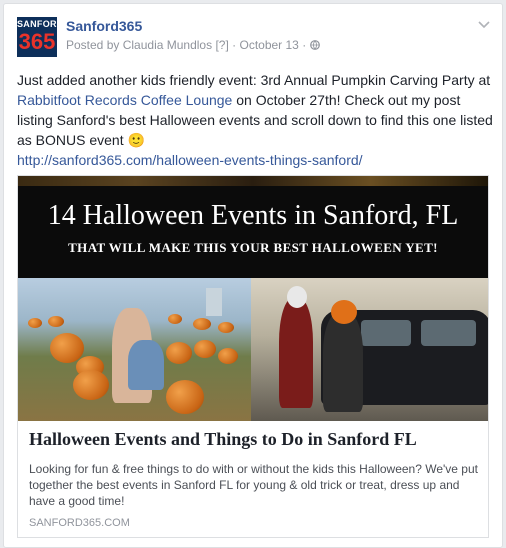 The image size is (506, 548). I want to click on costume-car-photo, so click(369, 349).